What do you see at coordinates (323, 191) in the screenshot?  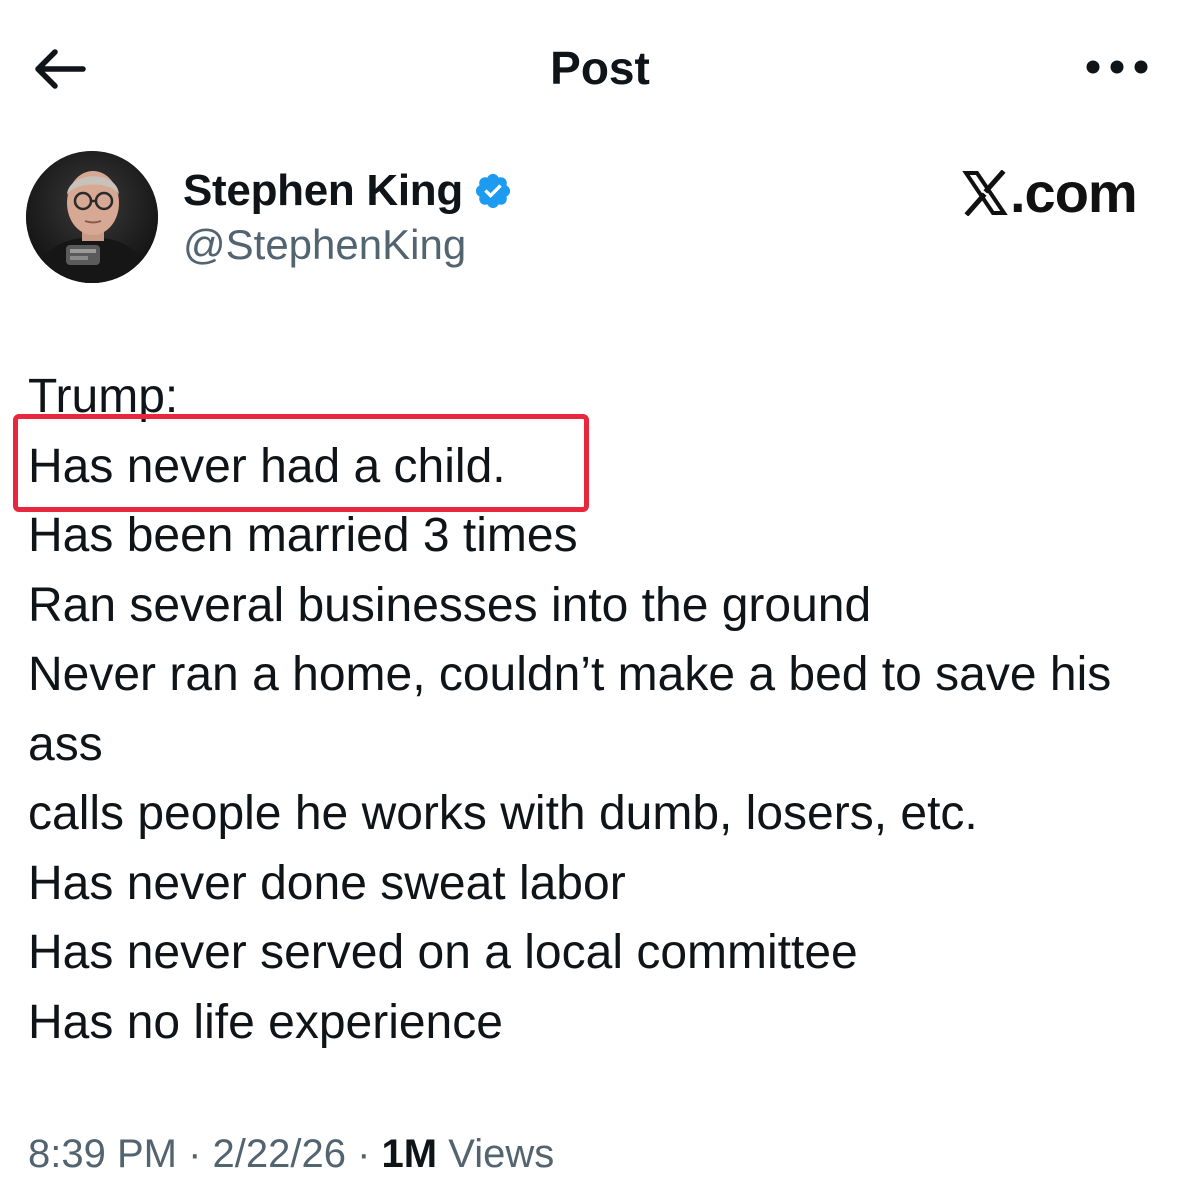 I see `author-name: Stephen King` at bounding box center [323, 191].